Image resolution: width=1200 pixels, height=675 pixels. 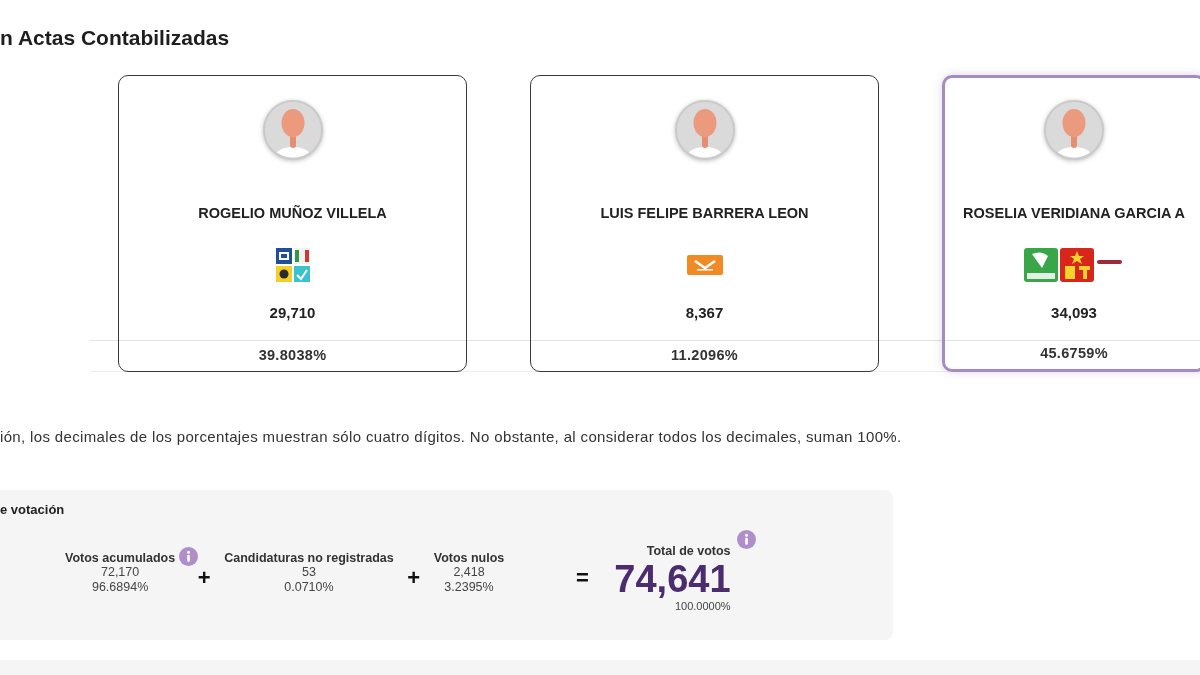 What do you see at coordinates (309, 558) in the screenshot?
I see `tally-label: Candidaturas no registradas` at bounding box center [309, 558].